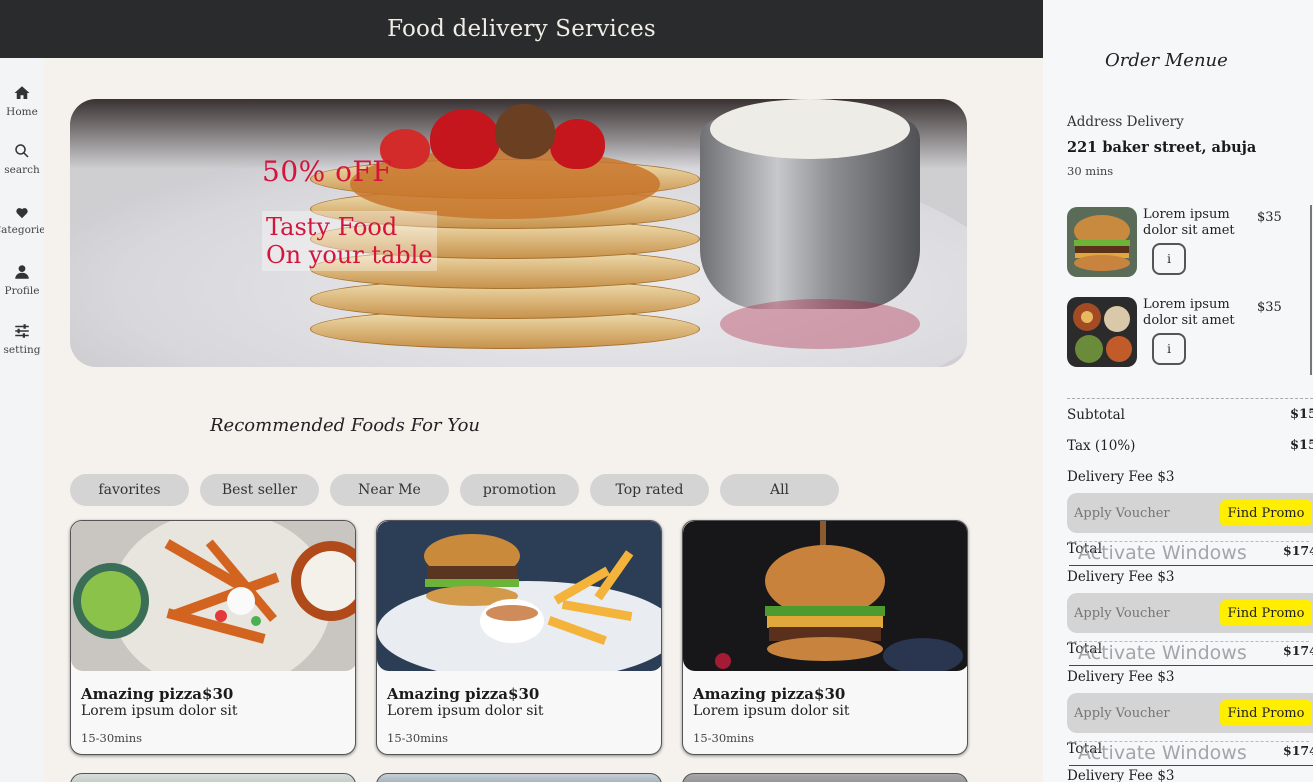 This screenshot has width=1313, height=782. Describe the element at coordinates (810, 129) in the screenshot. I see `cream-image` at that location.